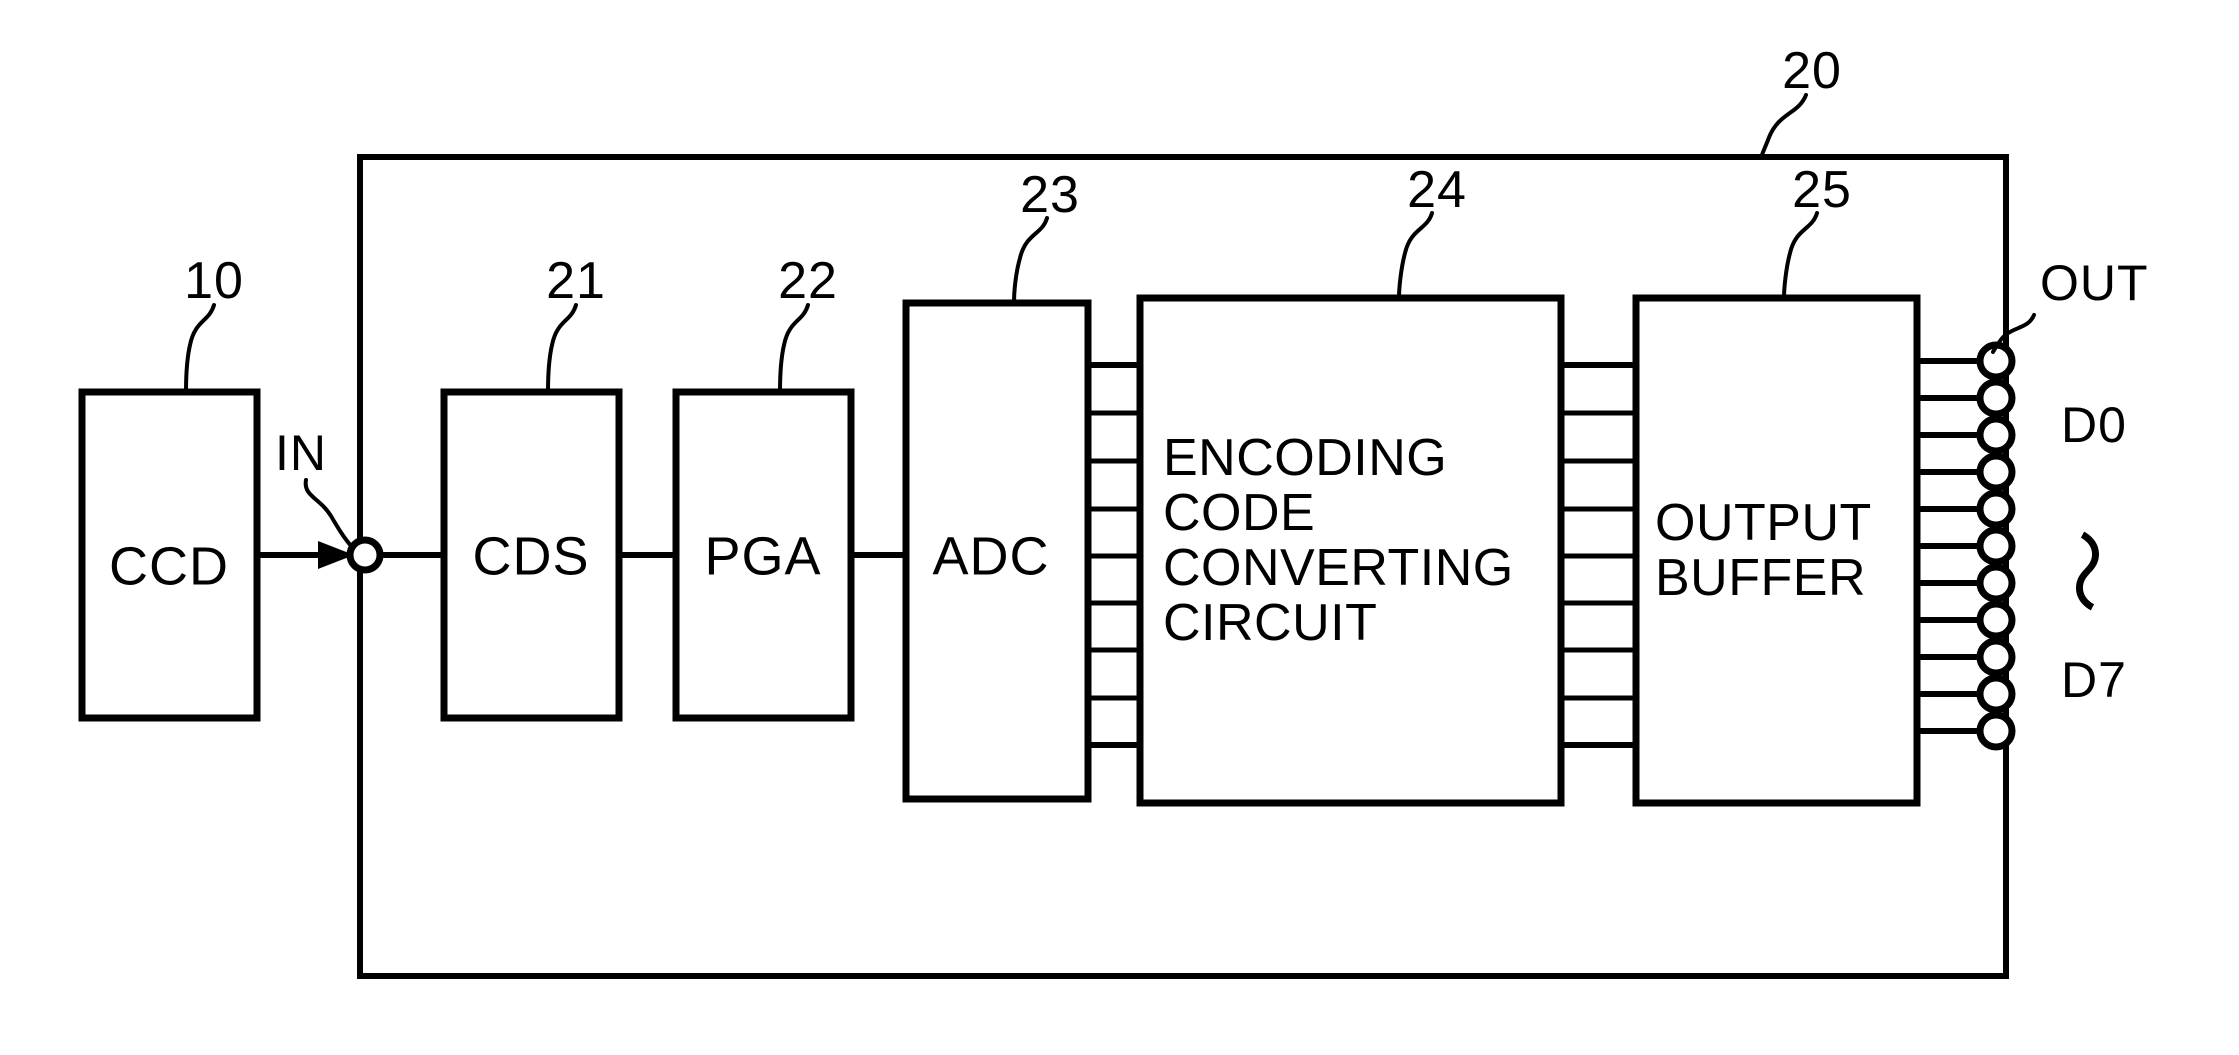 Image resolution: width=2239 pixels, height=1055 pixels. What do you see at coordinates (1350, 509) in the screenshot?
I see `block-encoder-group: ENCODING CODE CONVERTING CIRCUIT` at bounding box center [1350, 509].